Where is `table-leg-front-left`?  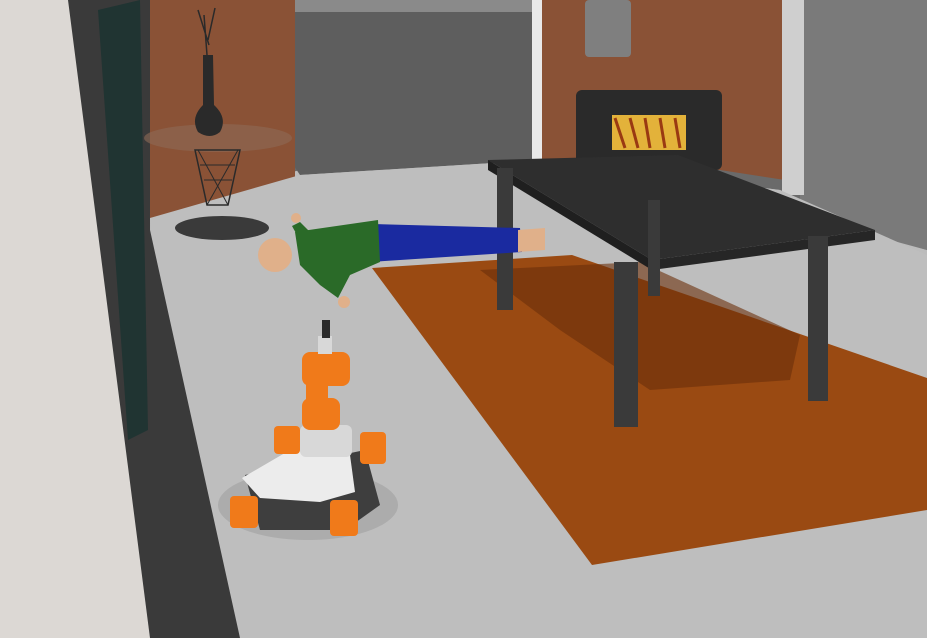
table-leg-front-left is located at coordinates (626, 344).